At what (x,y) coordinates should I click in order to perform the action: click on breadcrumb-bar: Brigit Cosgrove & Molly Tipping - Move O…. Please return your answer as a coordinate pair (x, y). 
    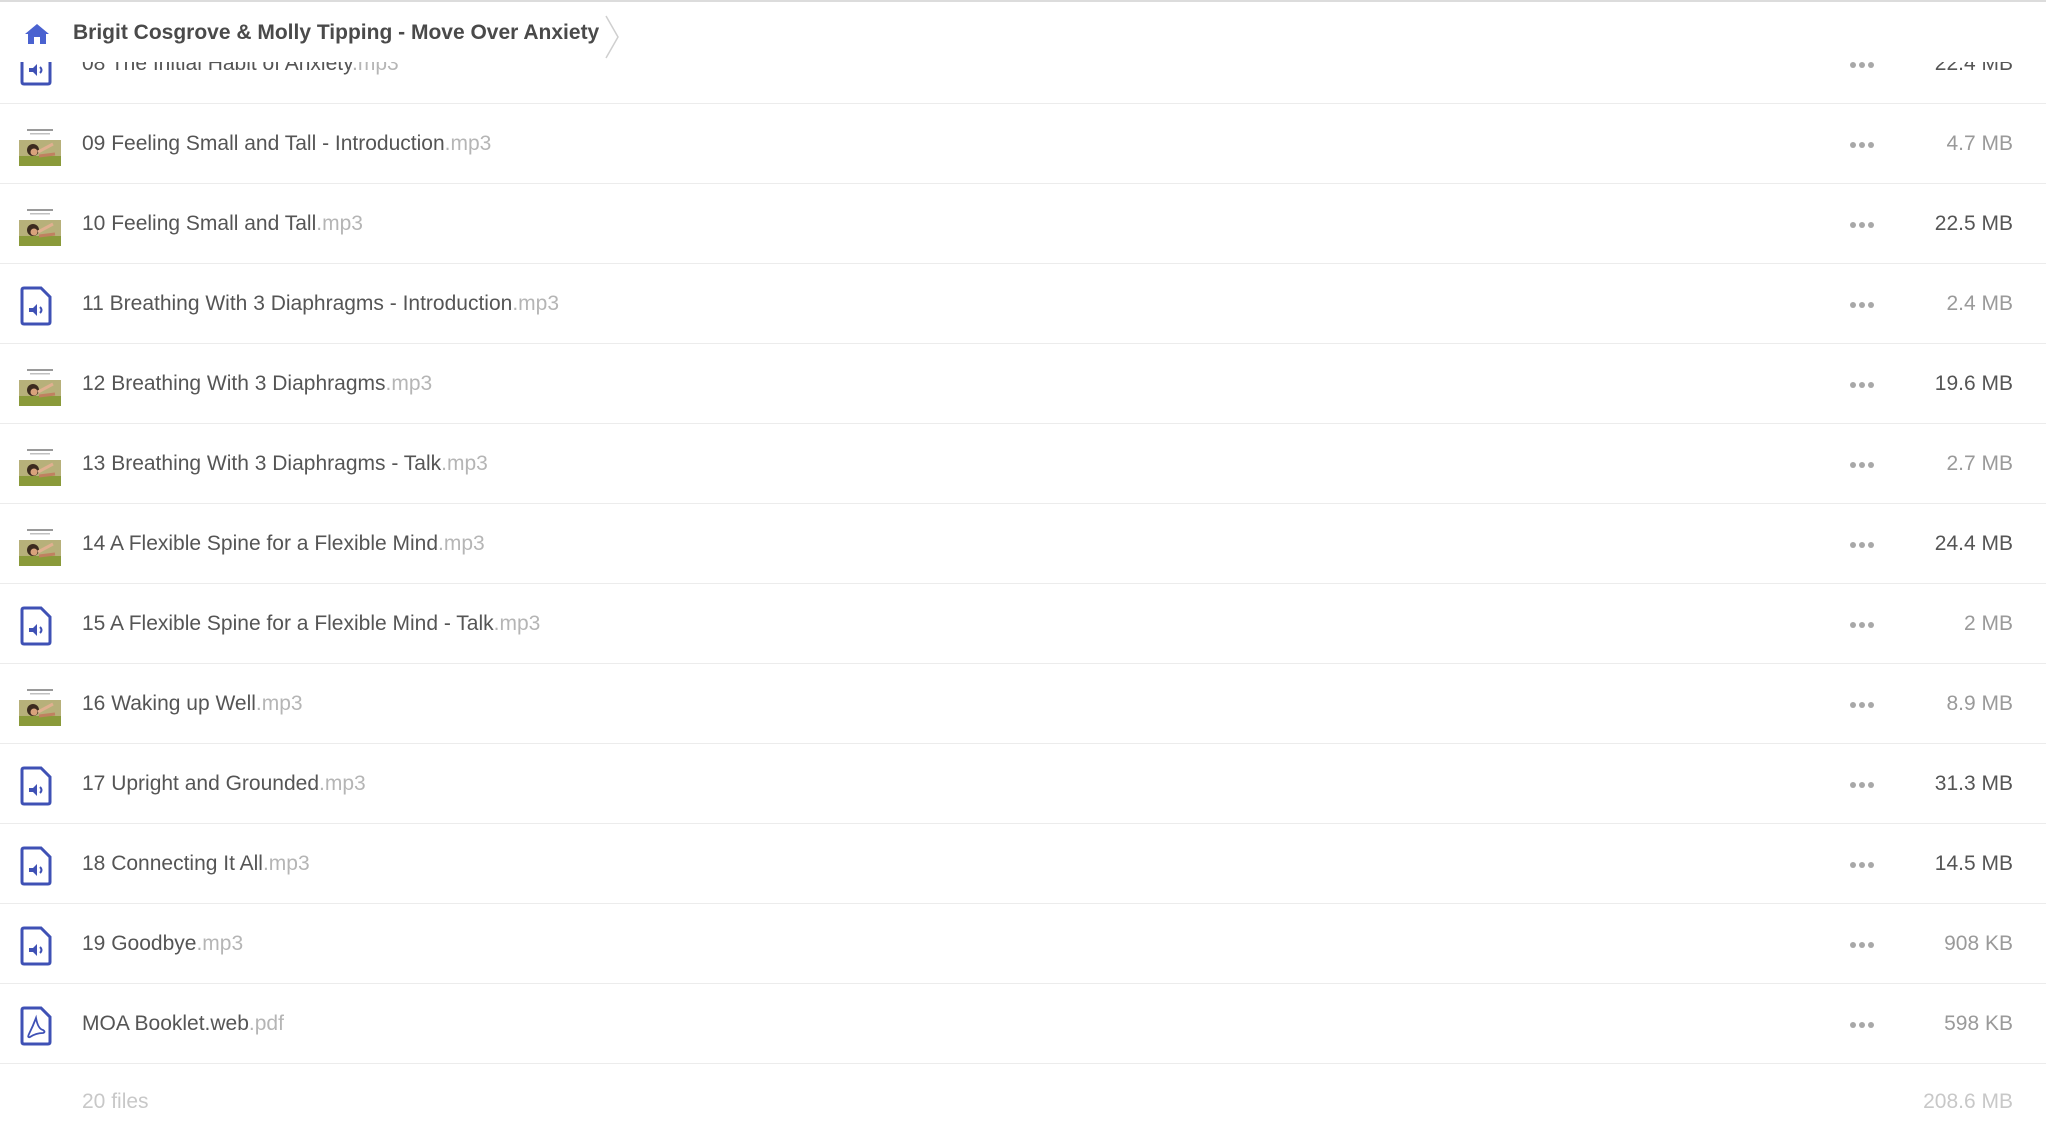
    Looking at the image, I should click on (1023, 31).